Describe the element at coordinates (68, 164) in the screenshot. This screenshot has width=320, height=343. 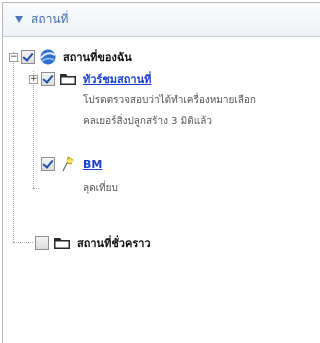
I see `pushpin-icon` at that location.